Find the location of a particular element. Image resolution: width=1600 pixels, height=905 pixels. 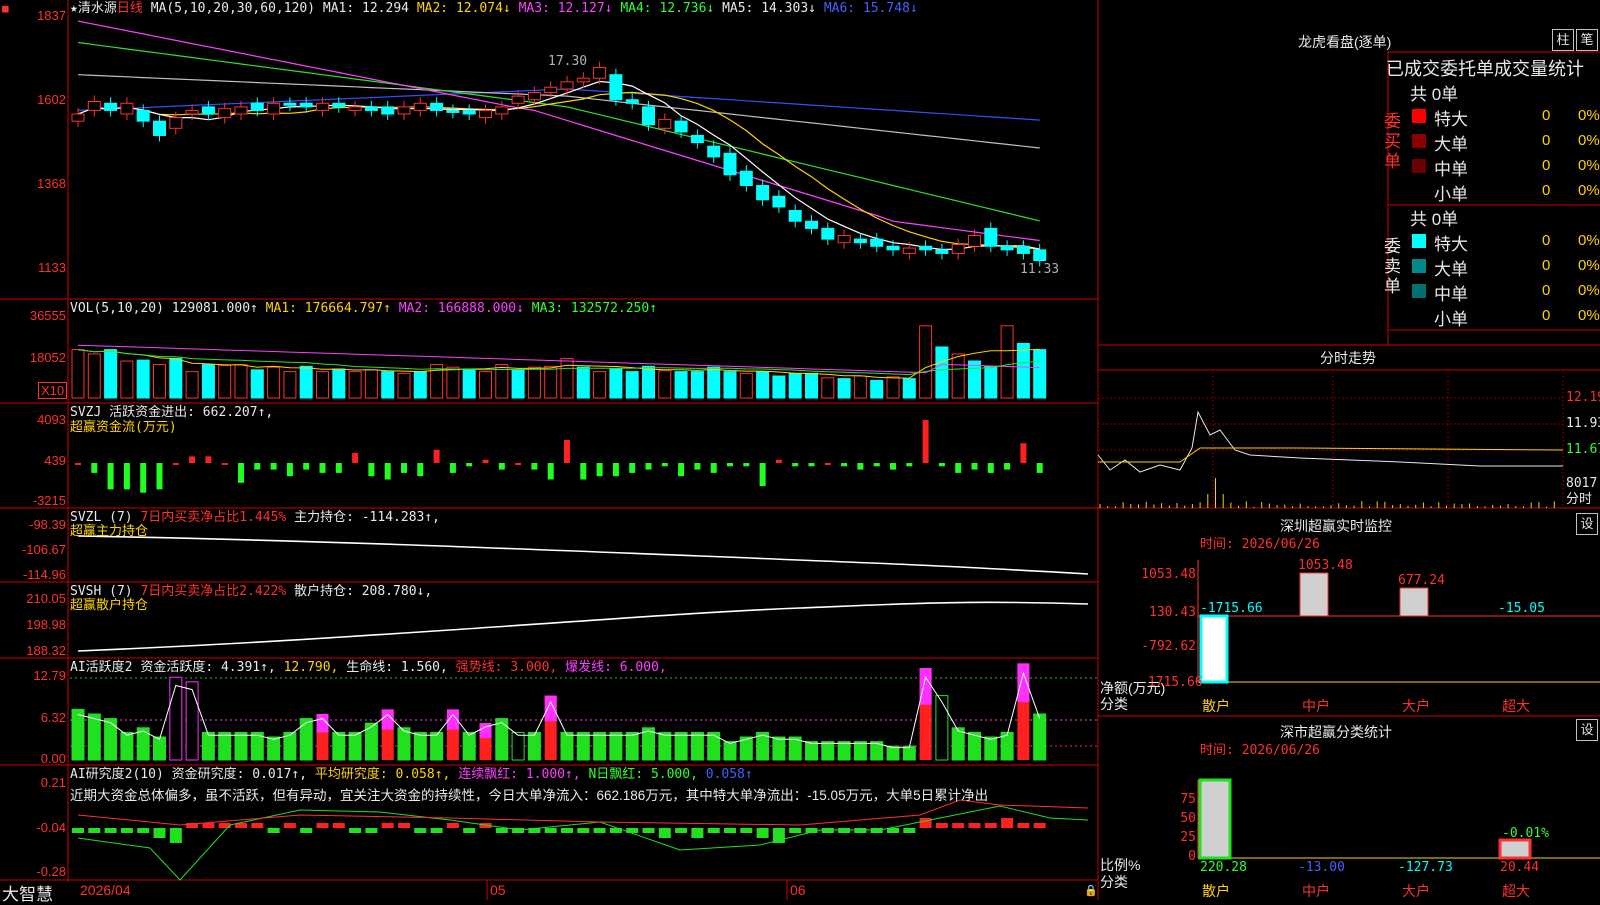

sz-retail-value: -1715.66 is located at coordinates (1231, 608).